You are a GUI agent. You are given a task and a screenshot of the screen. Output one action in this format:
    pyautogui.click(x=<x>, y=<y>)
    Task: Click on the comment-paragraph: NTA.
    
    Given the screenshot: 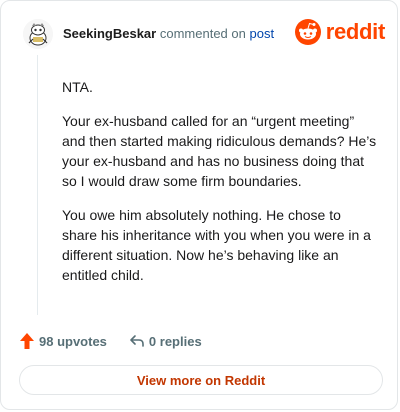 What is the action you would take?
    pyautogui.click(x=77, y=87)
    